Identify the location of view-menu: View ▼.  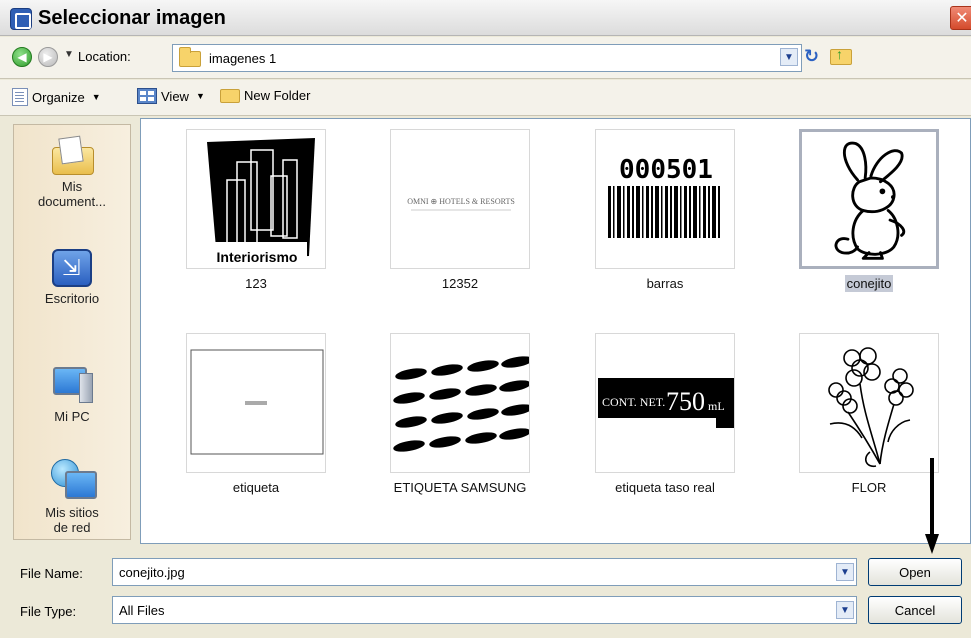
(171, 96).